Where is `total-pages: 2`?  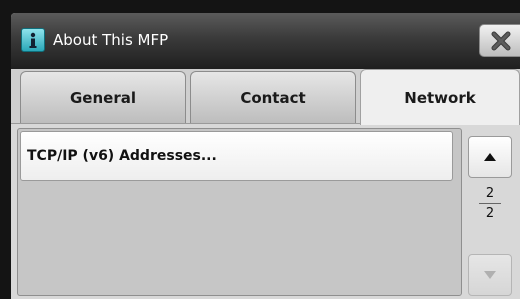 total-pages: 2 is located at coordinates (490, 213).